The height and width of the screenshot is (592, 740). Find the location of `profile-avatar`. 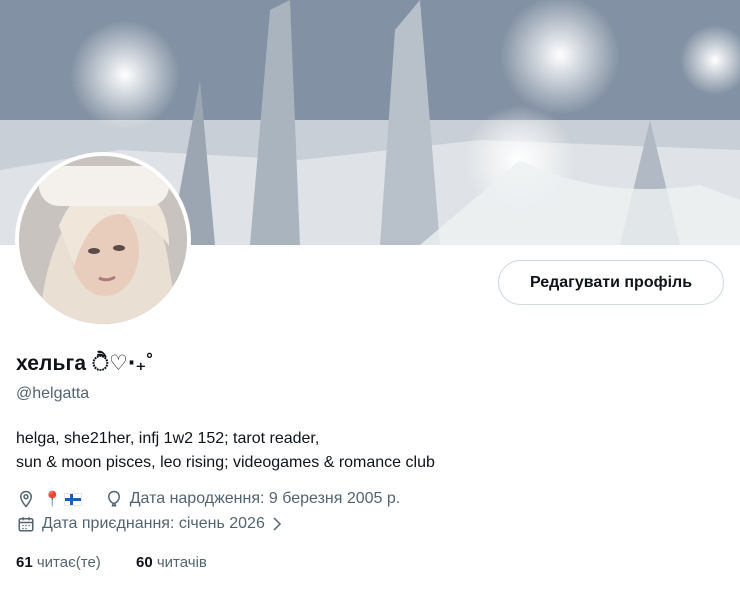

profile-avatar is located at coordinates (103, 240).